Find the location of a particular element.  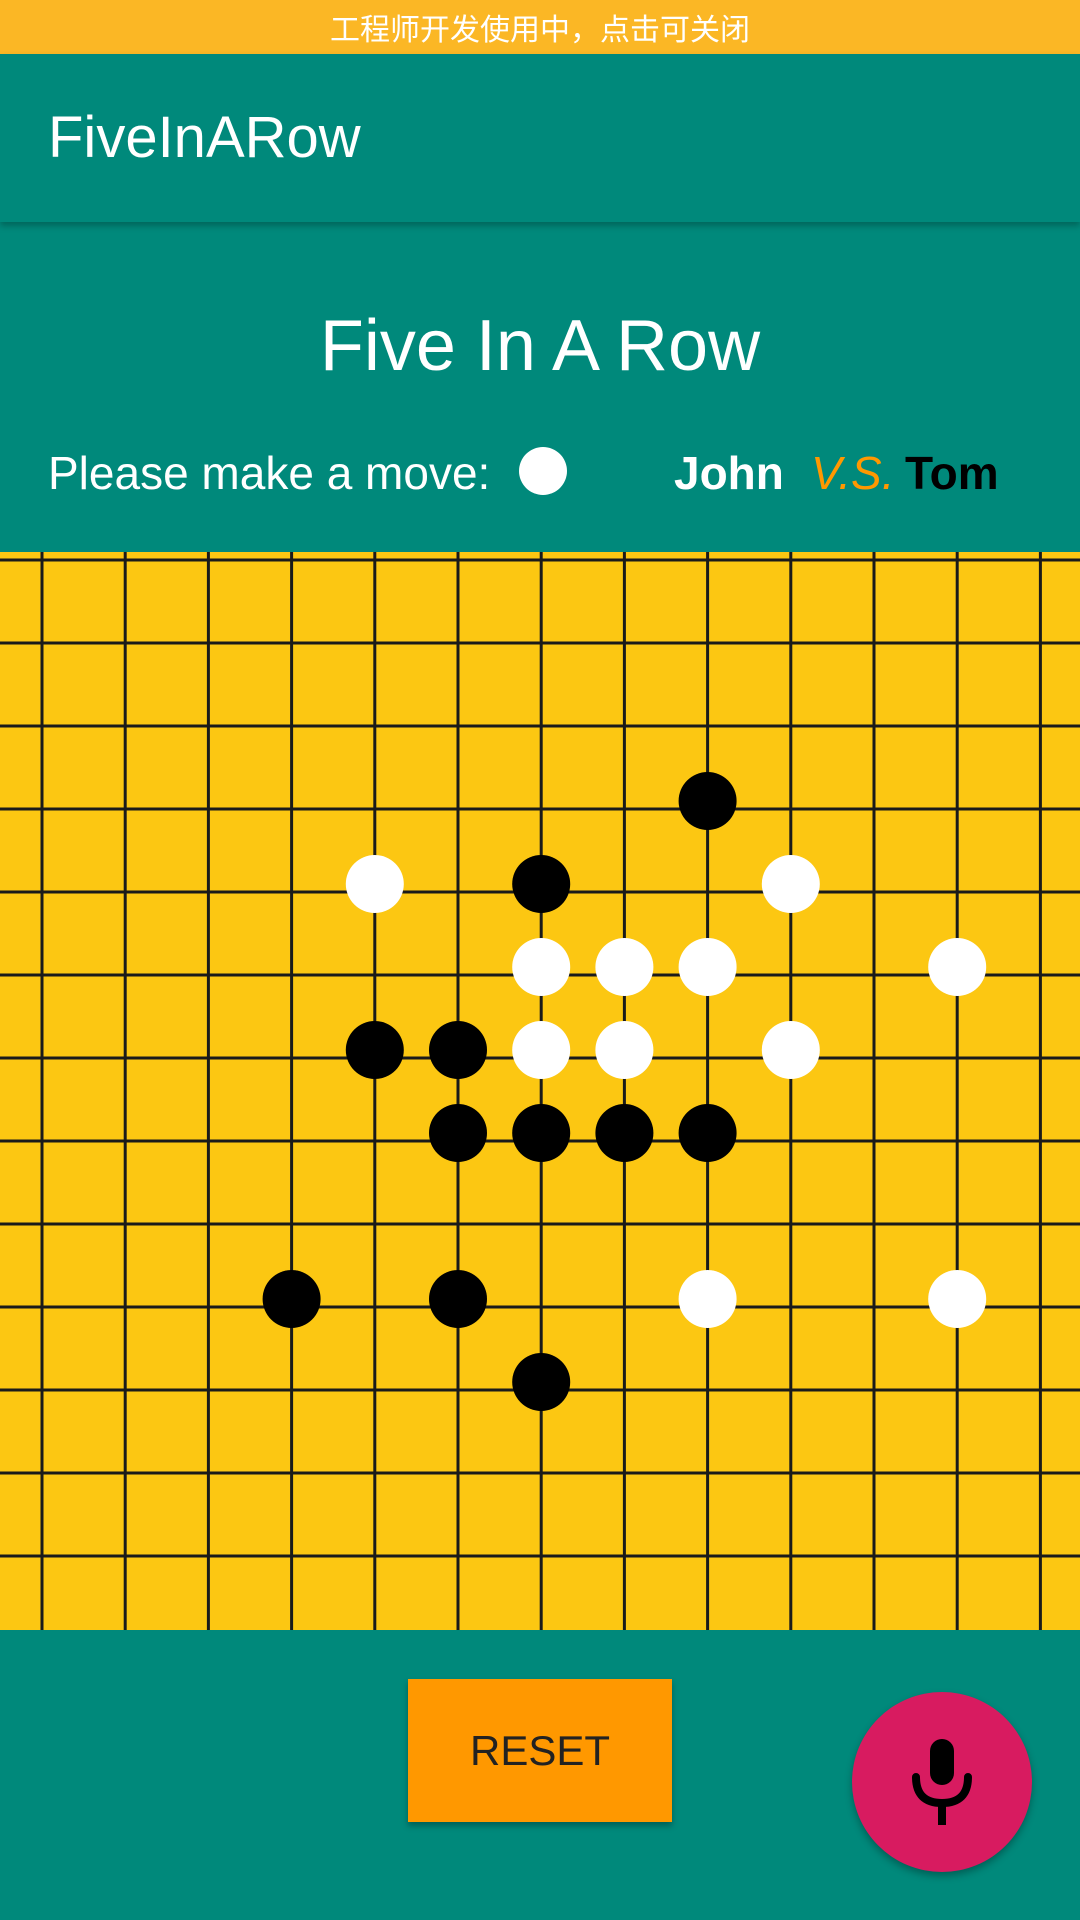

developer-banner: 工程师开发使用中，点击可关闭 is located at coordinates (540, 27).